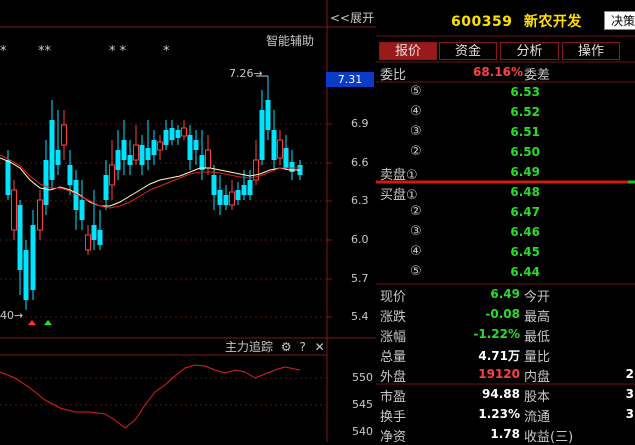 The image size is (635, 445). What do you see at coordinates (499, 374) in the screenshot?
I see `quote-value: 19120` at bounding box center [499, 374].